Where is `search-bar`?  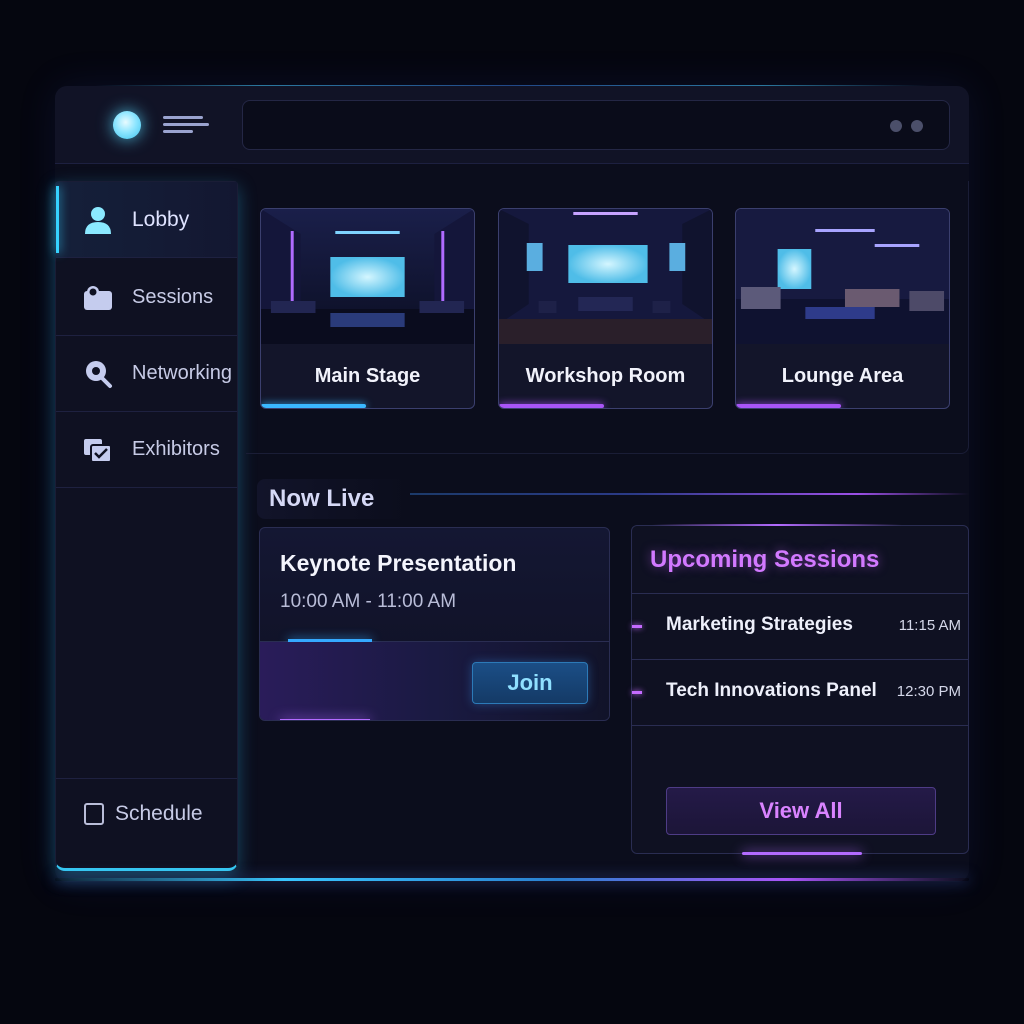
search-bar is located at coordinates (596, 125).